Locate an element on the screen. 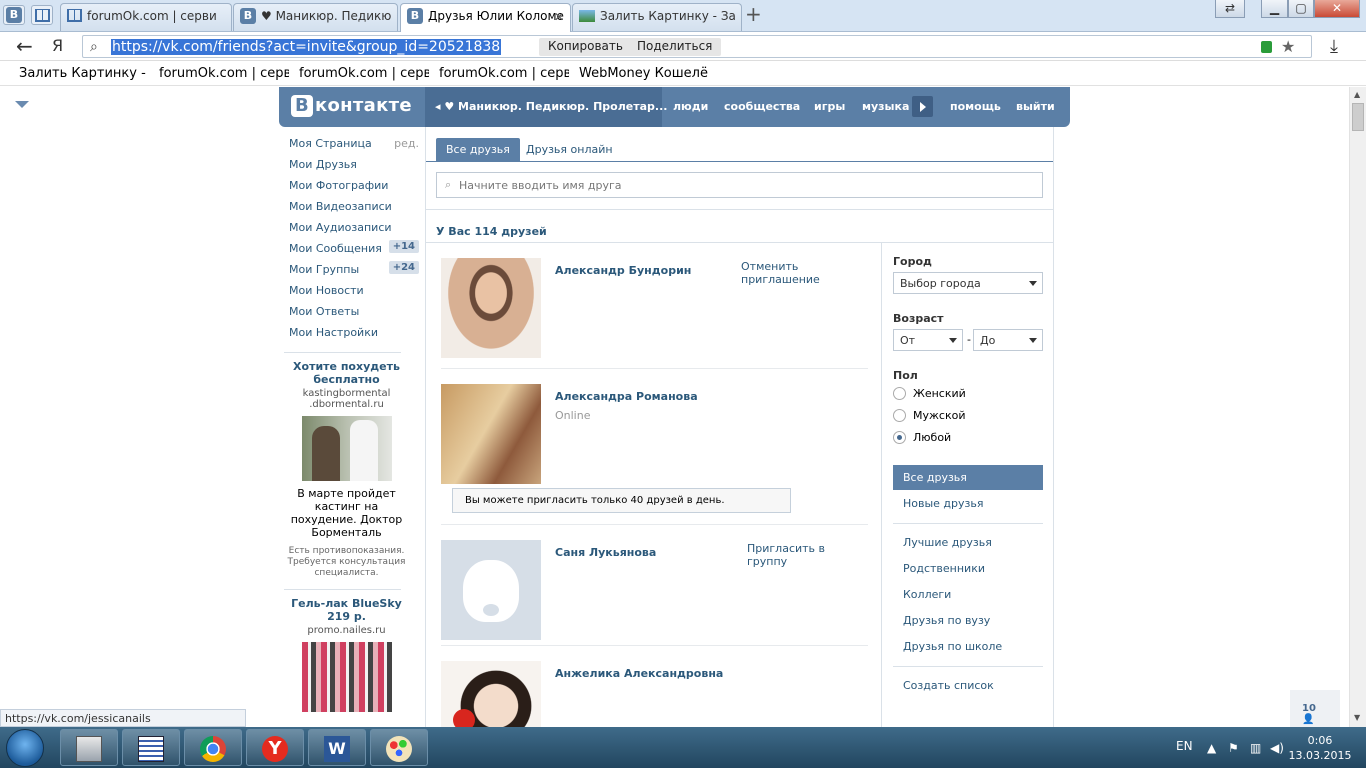 This screenshot has height=768, width=1366. taskbar-chrome is located at coordinates (213, 747).